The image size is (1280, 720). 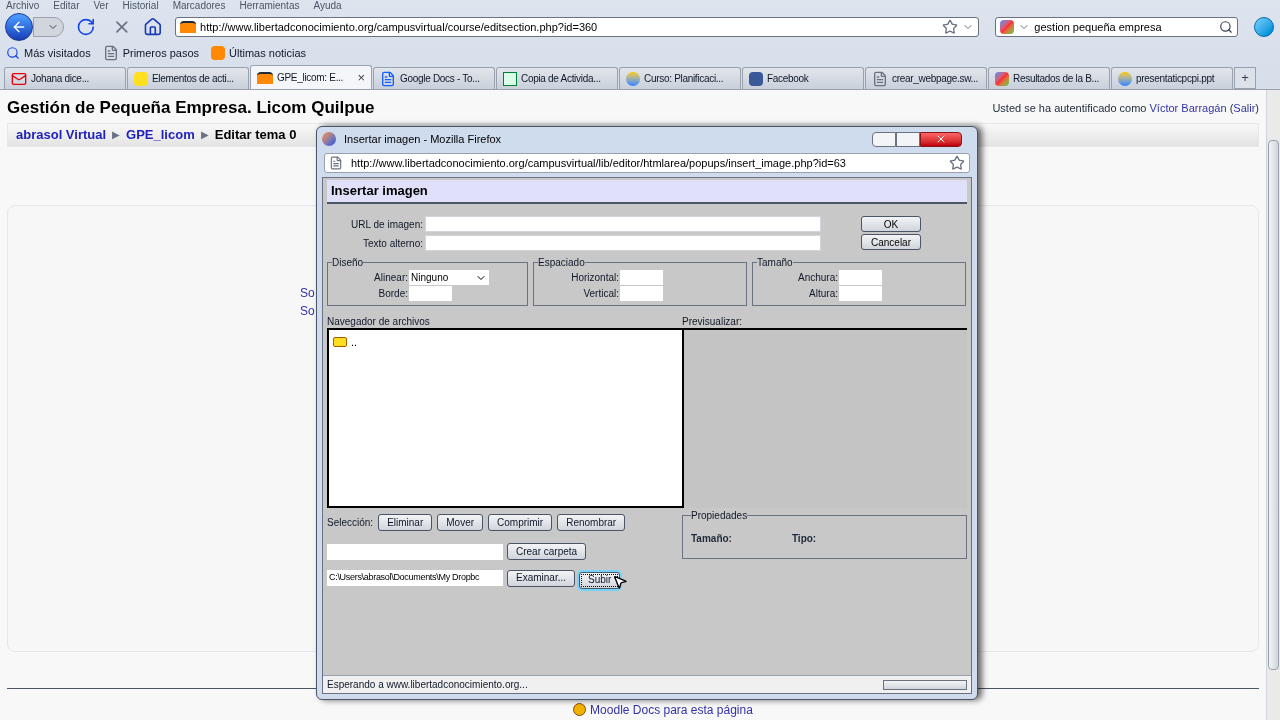 What do you see at coordinates (1117, 27) in the screenshot?
I see `search-field: gestion pequeña empresa` at bounding box center [1117, 27].